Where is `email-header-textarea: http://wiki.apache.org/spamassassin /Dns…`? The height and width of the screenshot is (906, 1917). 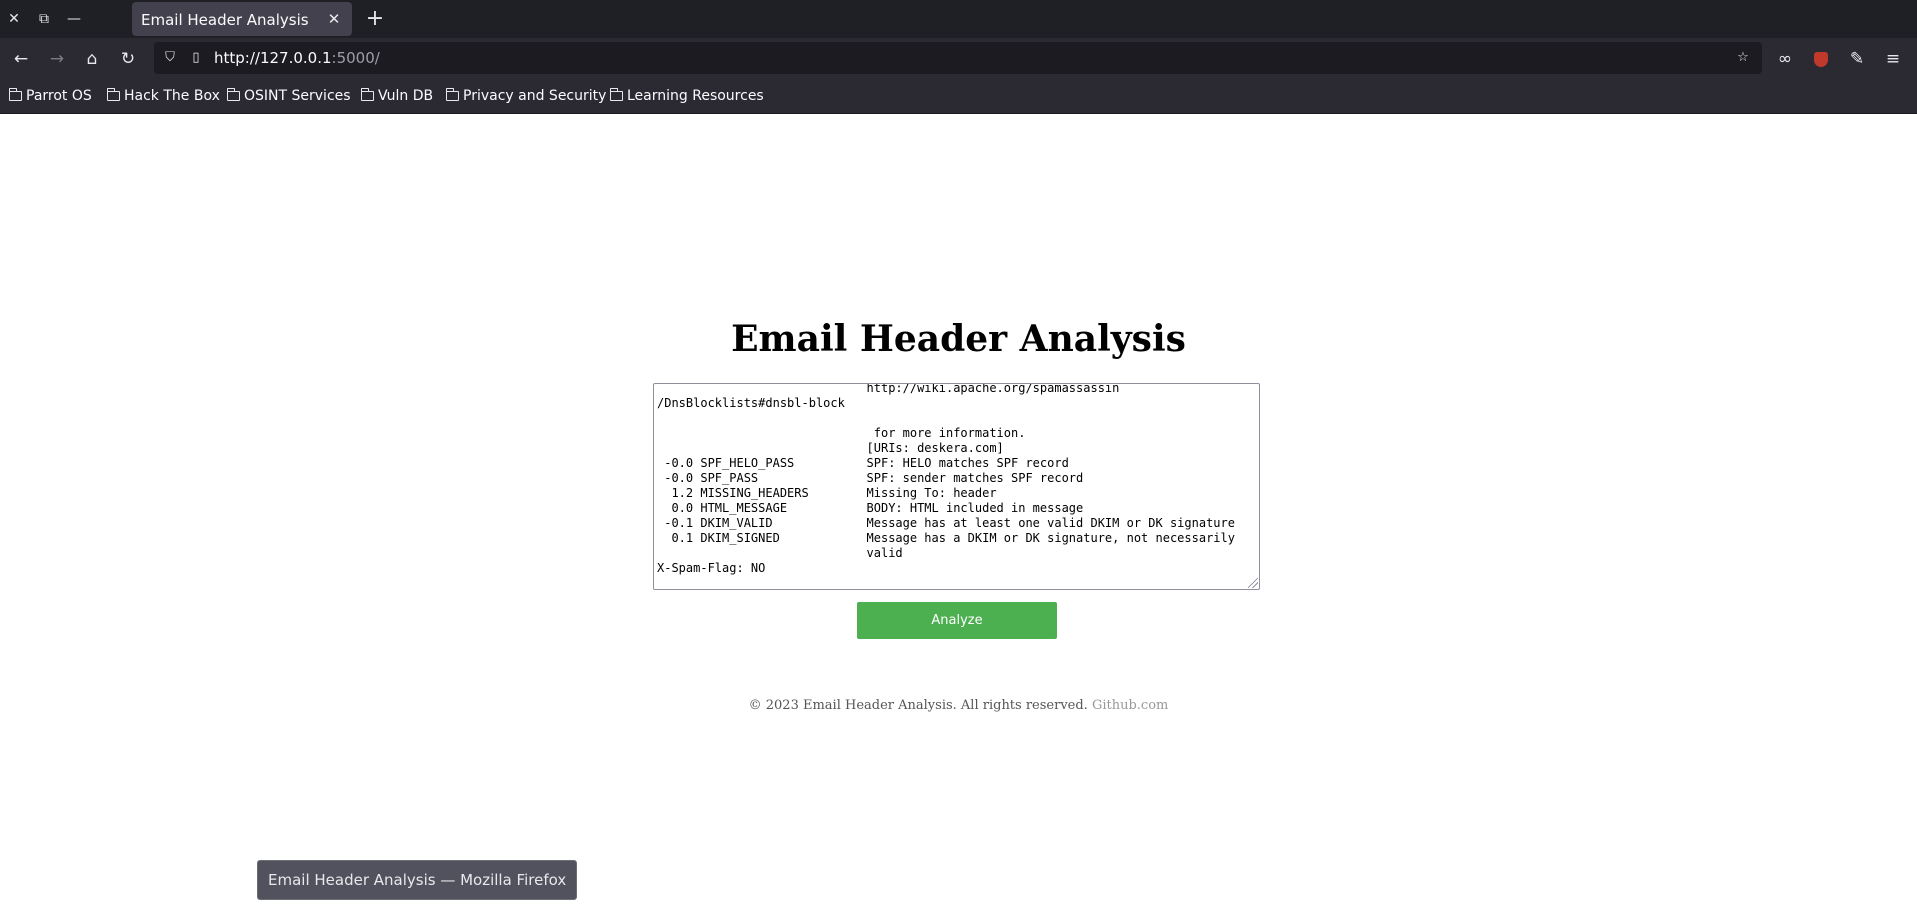
email-header-textarea: http://wiki.apache.org/spamassassin /Dns… is located at coordinates (956, 486).